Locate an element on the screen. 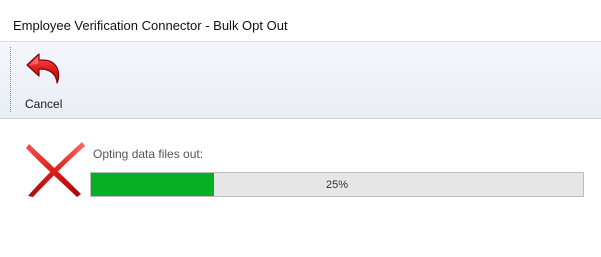 The width and height of the screenshot is (601, 257). progress-percent: 25% is located at coordinates (337, 184).